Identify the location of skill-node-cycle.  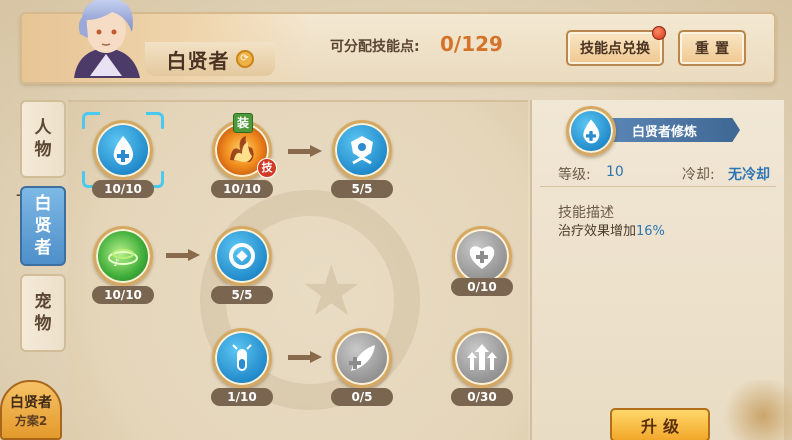
(242, 256).